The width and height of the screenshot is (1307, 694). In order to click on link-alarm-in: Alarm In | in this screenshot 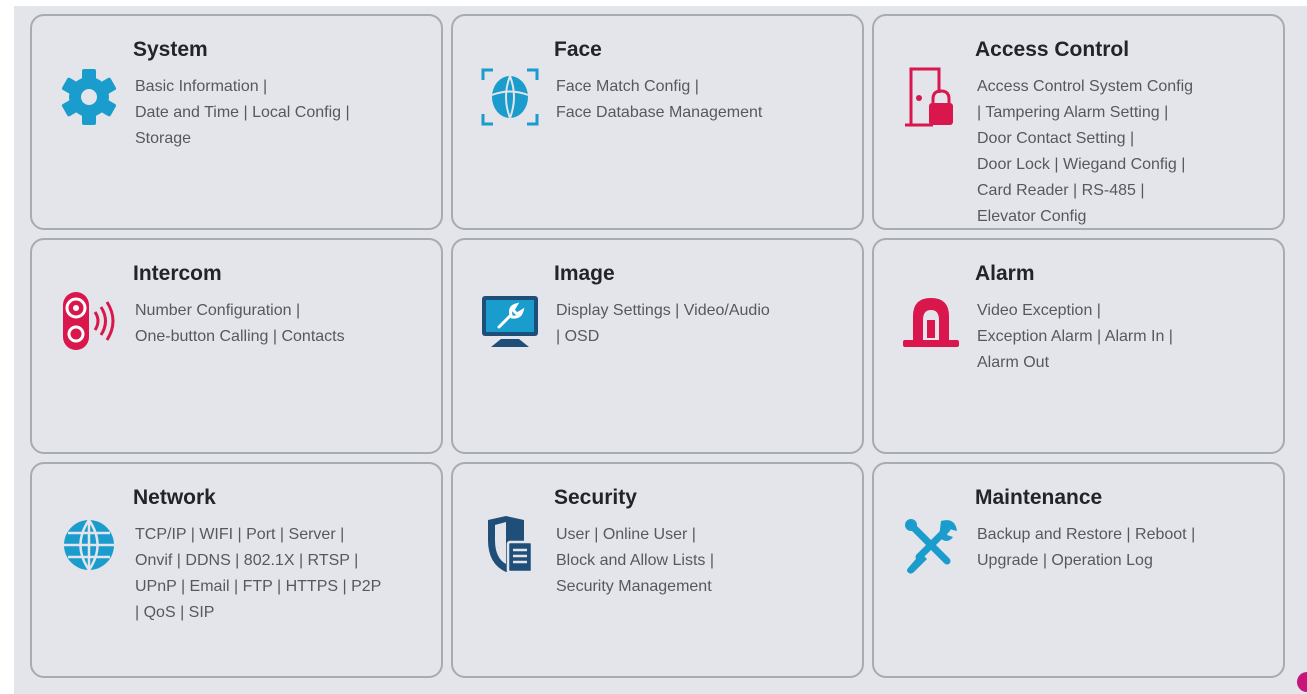, I will do `click(1137, 336)`.